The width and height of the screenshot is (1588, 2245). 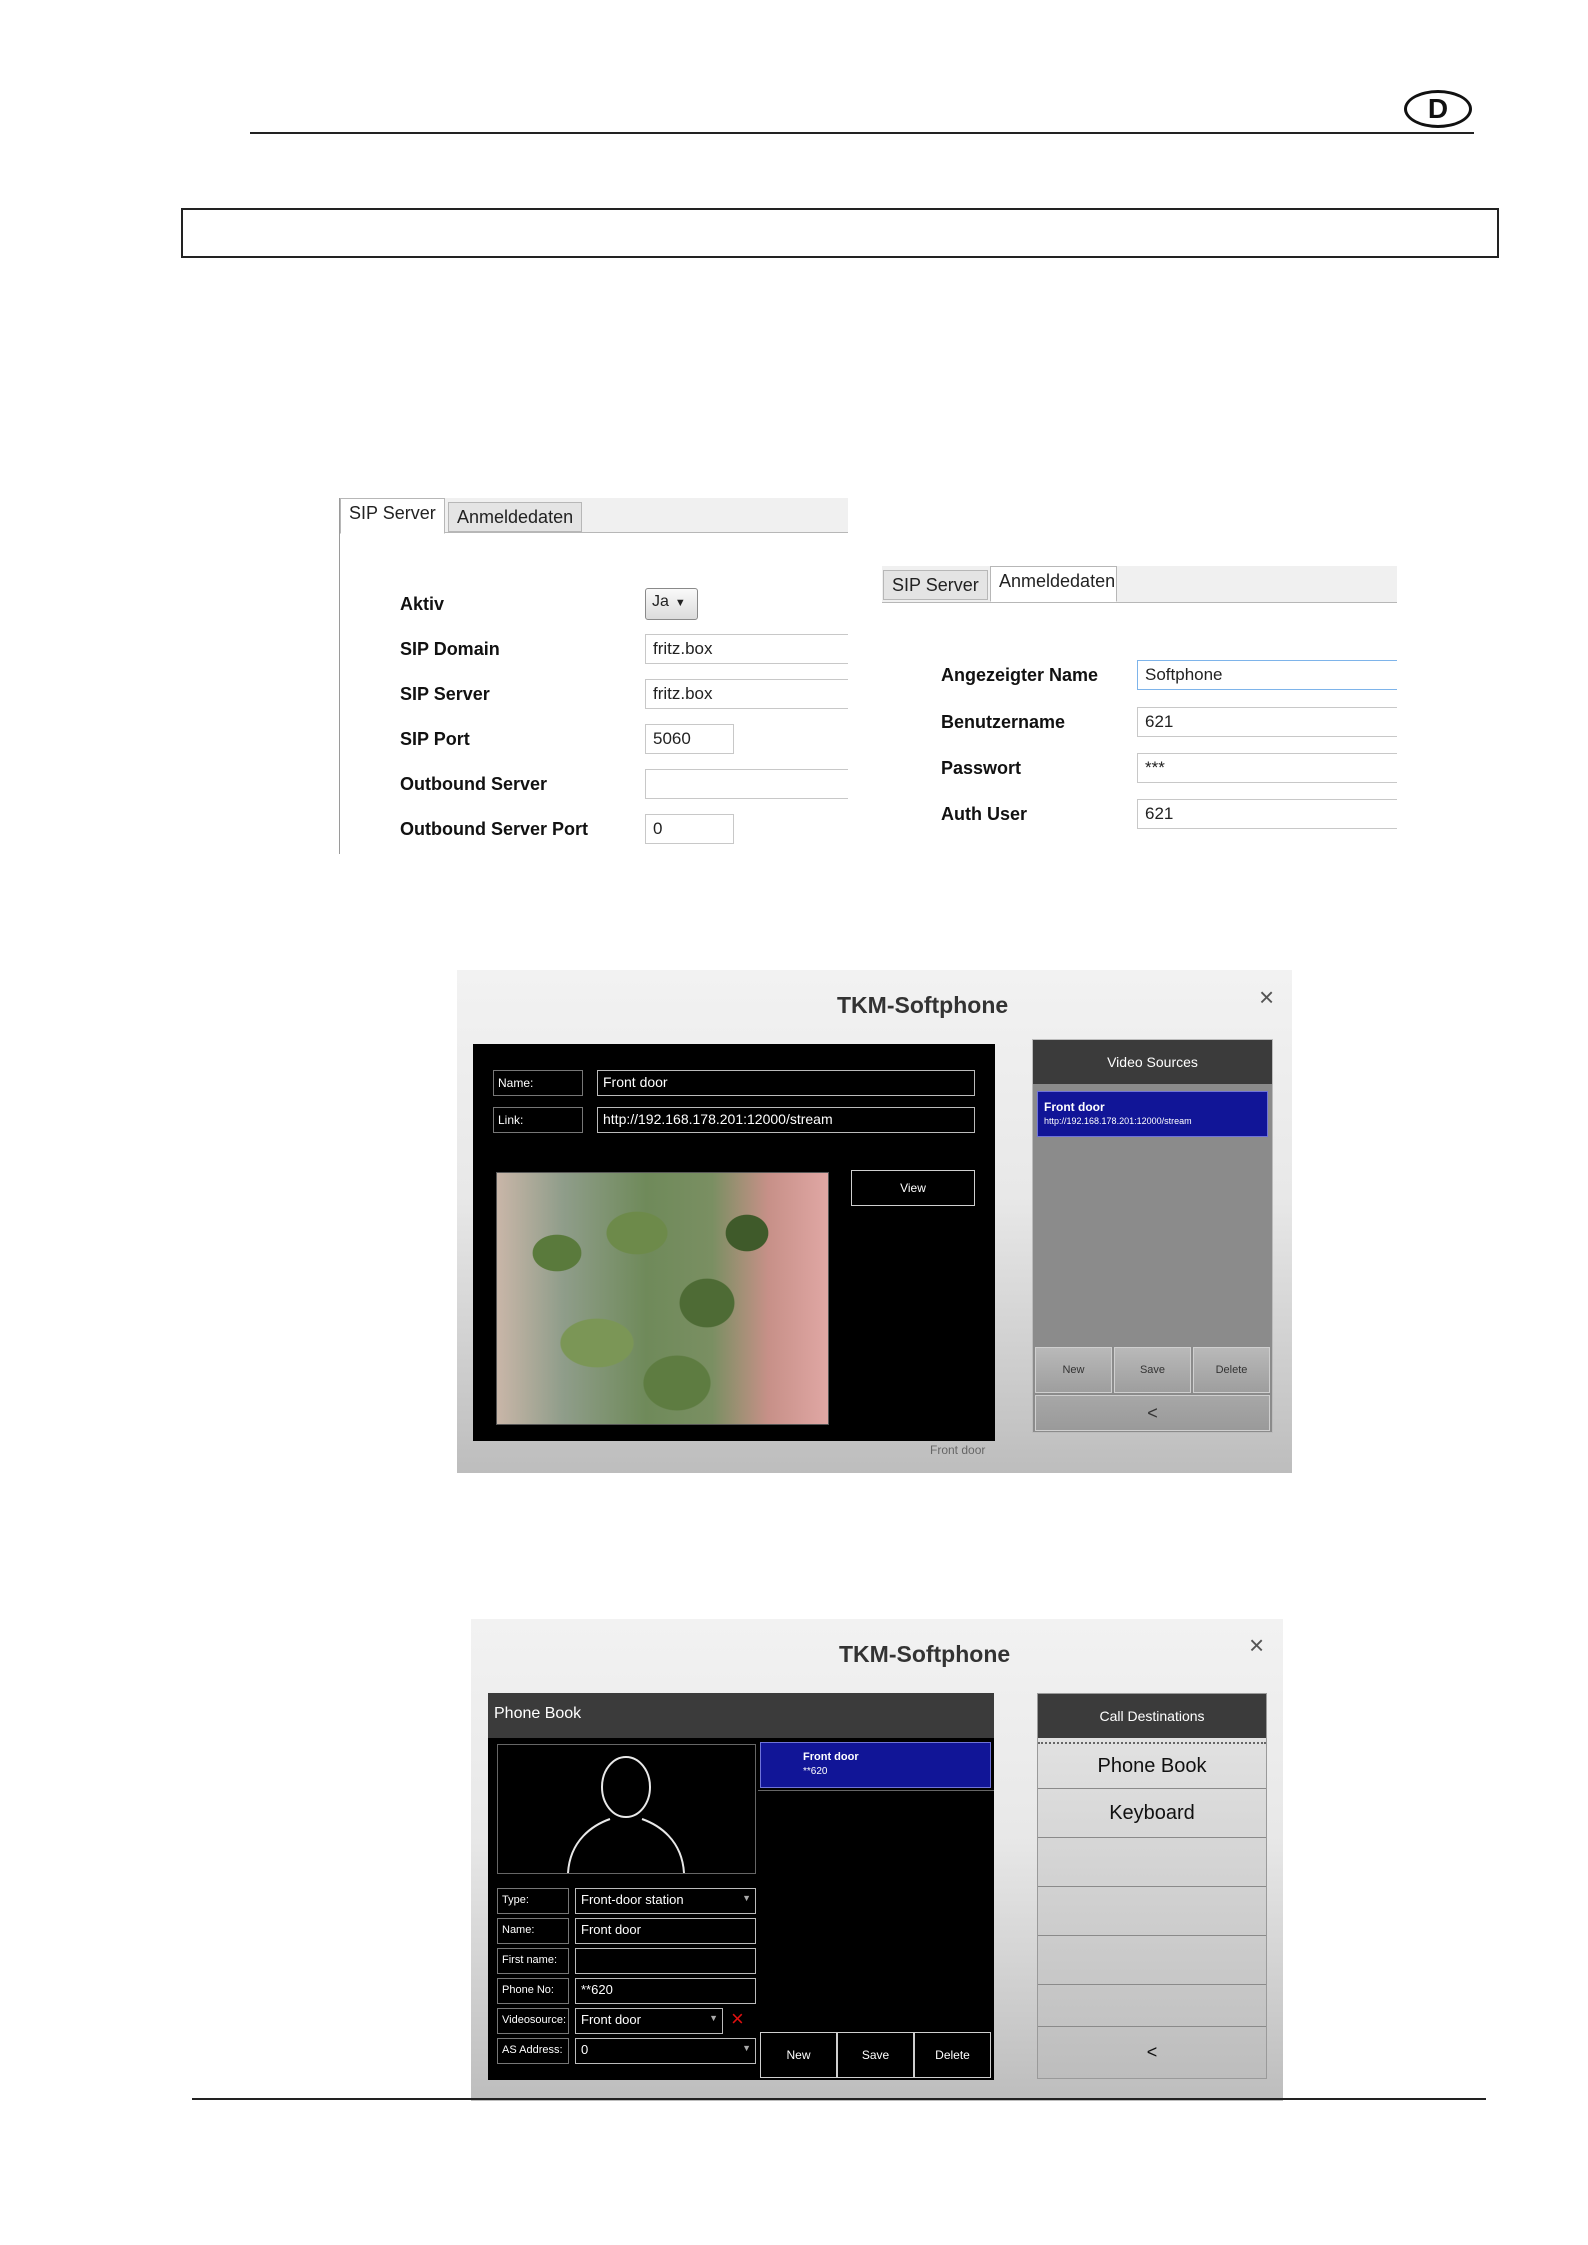 I want to click on type-select: Front-door station ▼, so click(x=665, y=1901).